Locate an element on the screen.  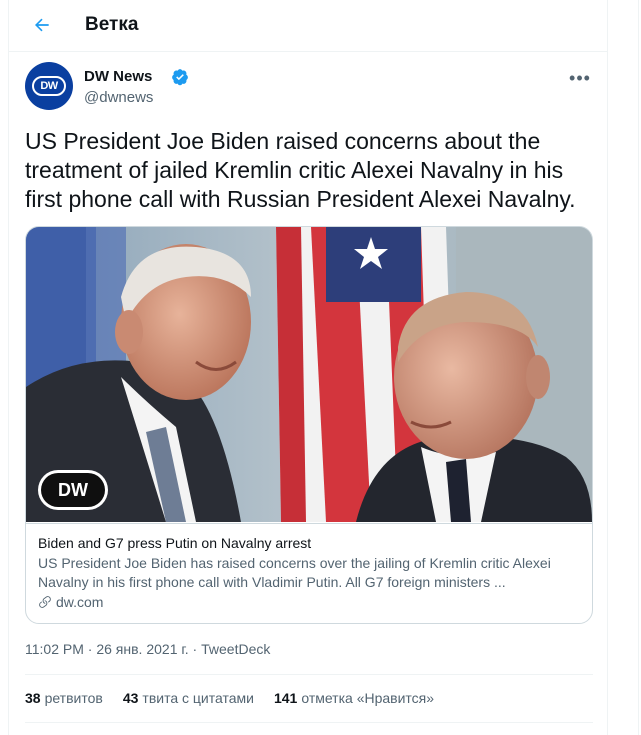
quotes-stat: 43 твита с цитатами is located at coordinates (188, 698).